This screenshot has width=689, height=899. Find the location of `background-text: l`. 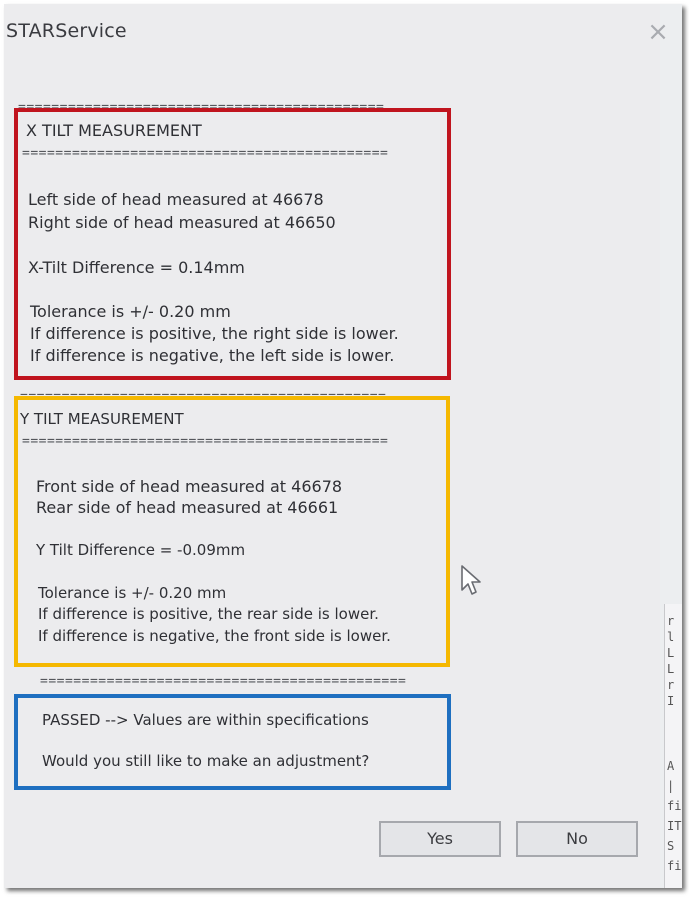

background-text: l is located at coordinates (671, 637).